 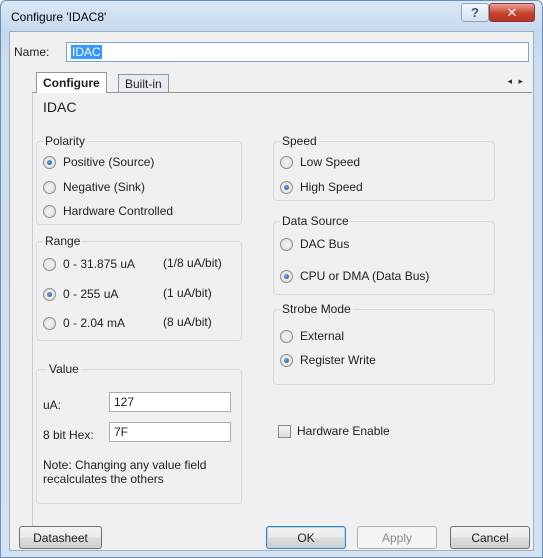 I want to click on speed-low-radio, so click(x=286, y=162).